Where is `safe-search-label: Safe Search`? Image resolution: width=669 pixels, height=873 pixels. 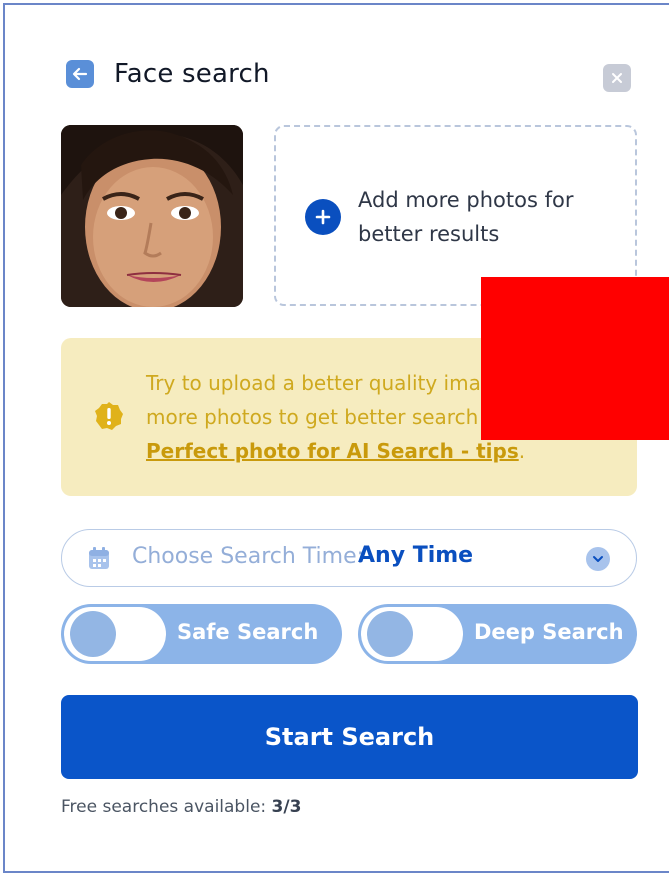 safe-search-label: Safe Search is located at coordinates (248, 632).